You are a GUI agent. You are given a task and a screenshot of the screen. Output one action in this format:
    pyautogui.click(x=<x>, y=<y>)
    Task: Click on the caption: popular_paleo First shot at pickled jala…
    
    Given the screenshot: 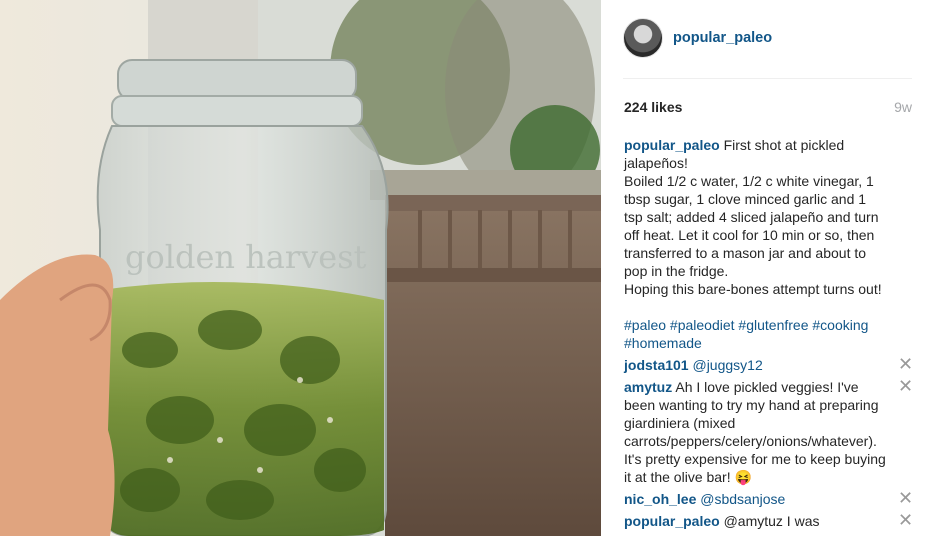 What is the action you would take?
    pyautogui.click(x=769, y=244)
    